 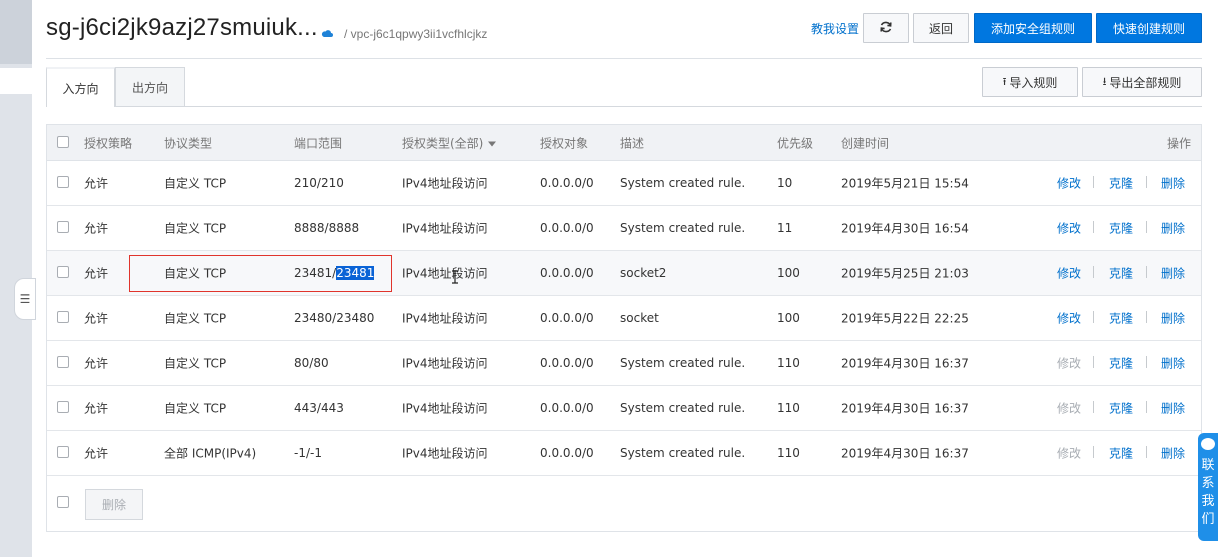 I want to click on cell-port: 23481/23481, so click(x=334, y=273).